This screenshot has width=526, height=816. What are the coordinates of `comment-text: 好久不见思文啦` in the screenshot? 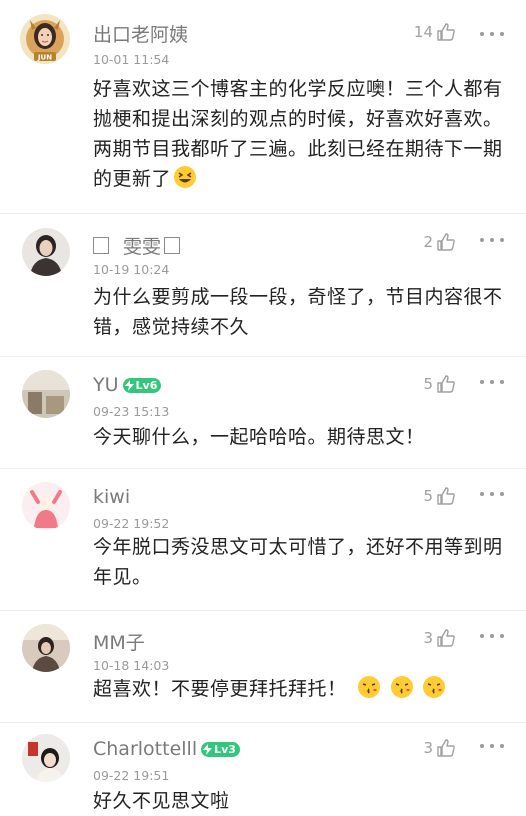 It's located at (161, 801).